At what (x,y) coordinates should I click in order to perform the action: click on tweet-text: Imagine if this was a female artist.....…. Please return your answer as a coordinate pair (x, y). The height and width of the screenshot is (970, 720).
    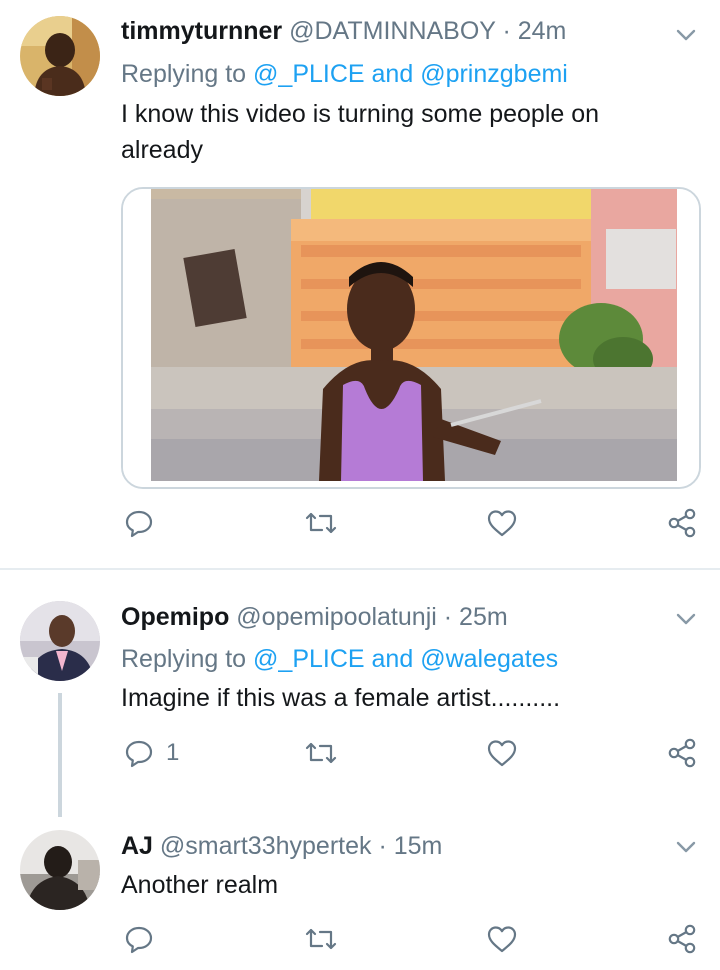
    Looking at the image, I should click on (341, 698).